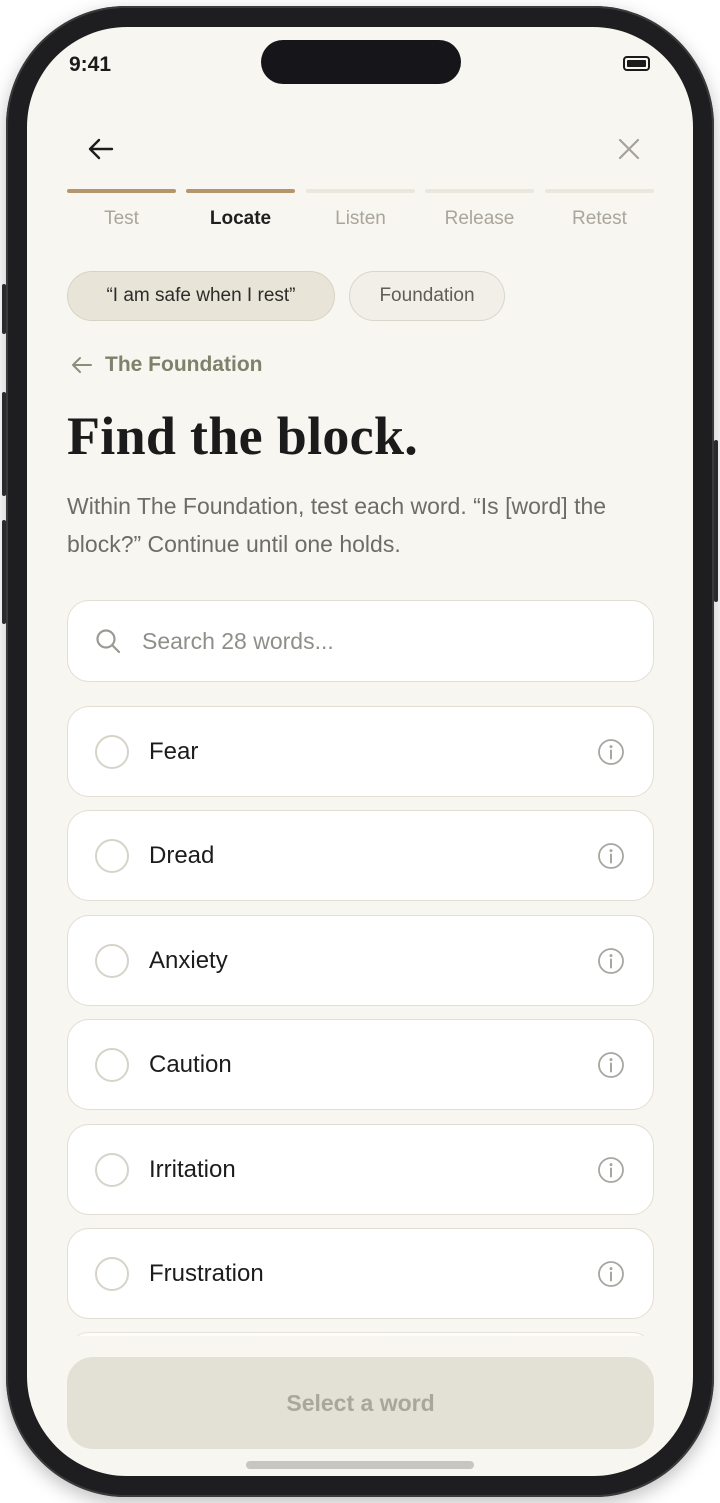  I want to click on step-progress: Test Locate Listen Release Retest, so click(360, 214).